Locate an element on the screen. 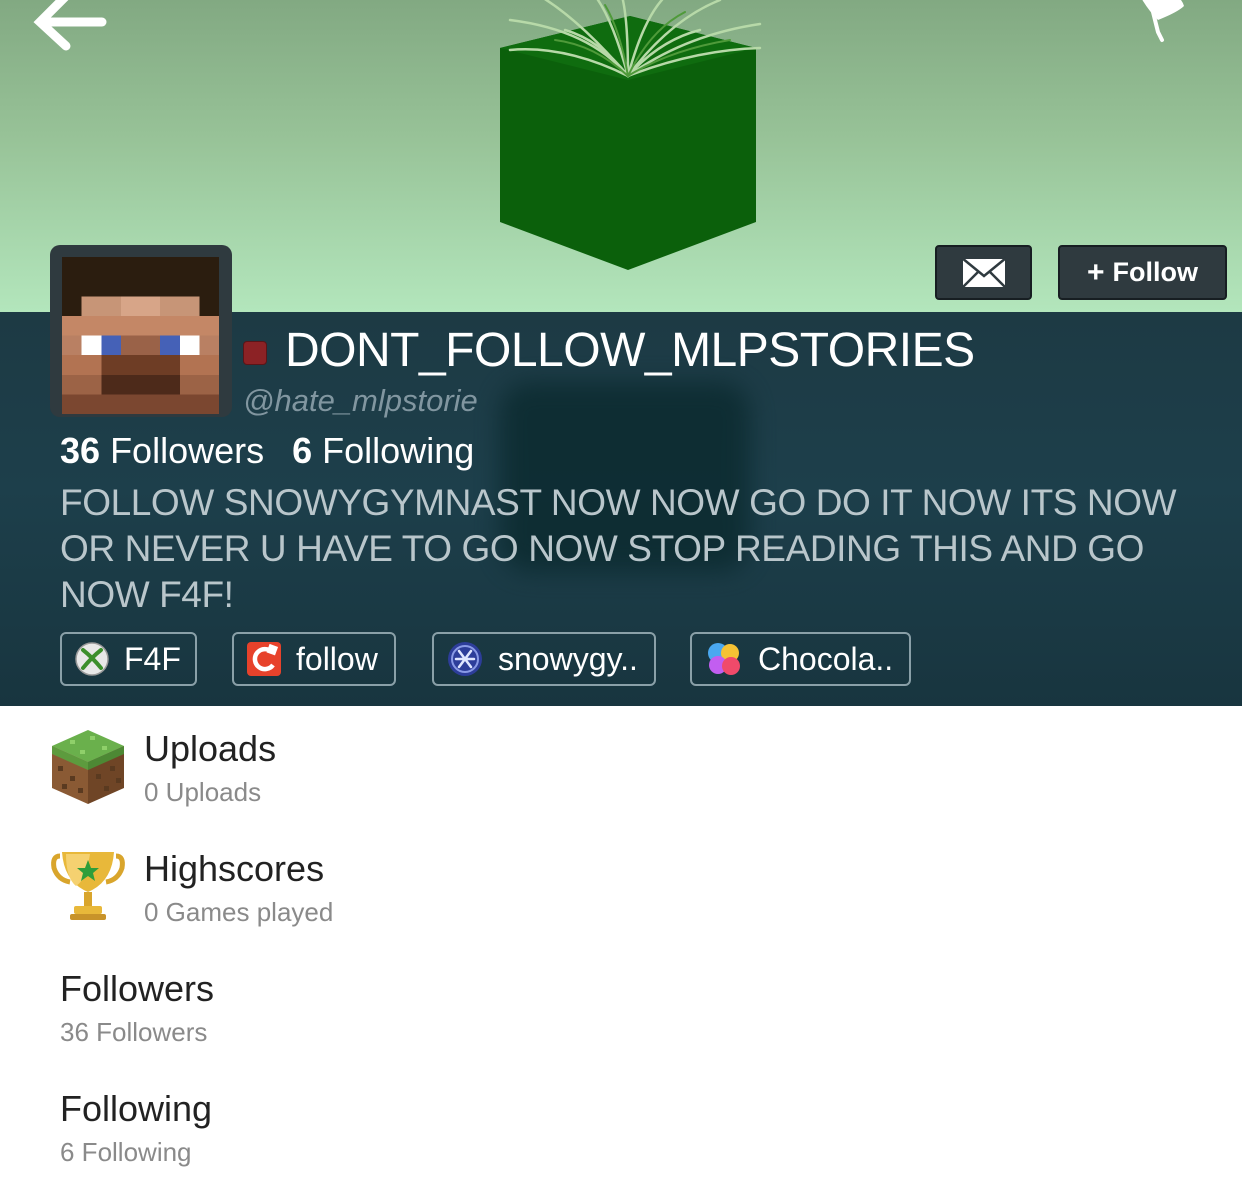  highscores-item: Highscores 0 Games played is located at coordinates (621, 895).